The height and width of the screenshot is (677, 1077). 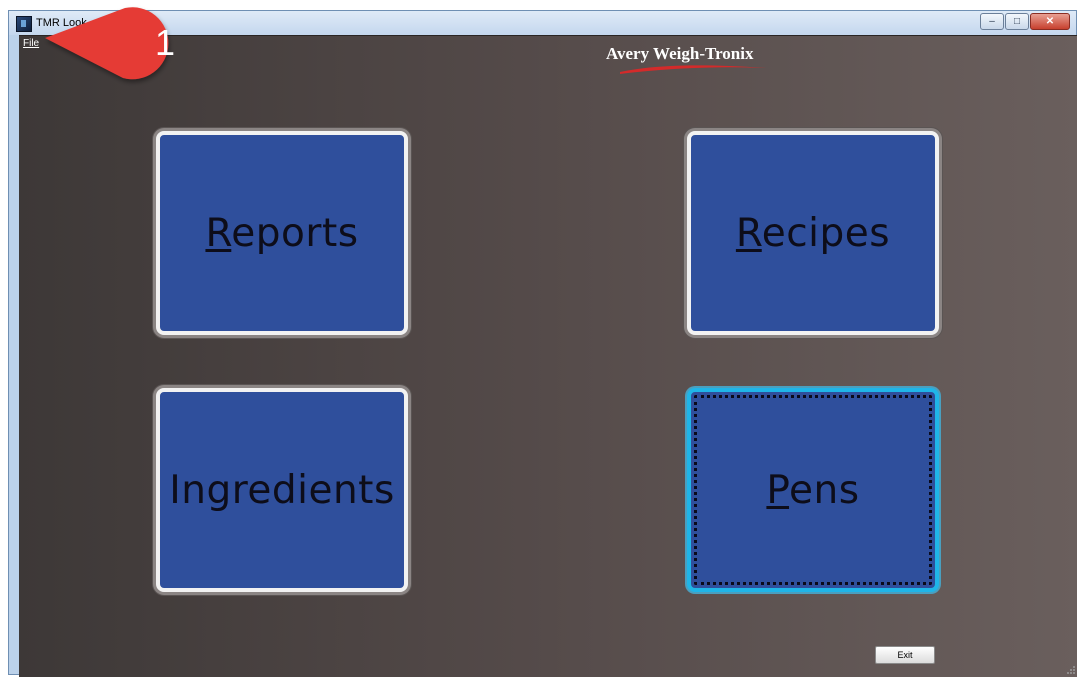 What do you see at coordinates (992, 21) in the screenshot?
I see `minimize-button: –` at bounding box center [992, 21].